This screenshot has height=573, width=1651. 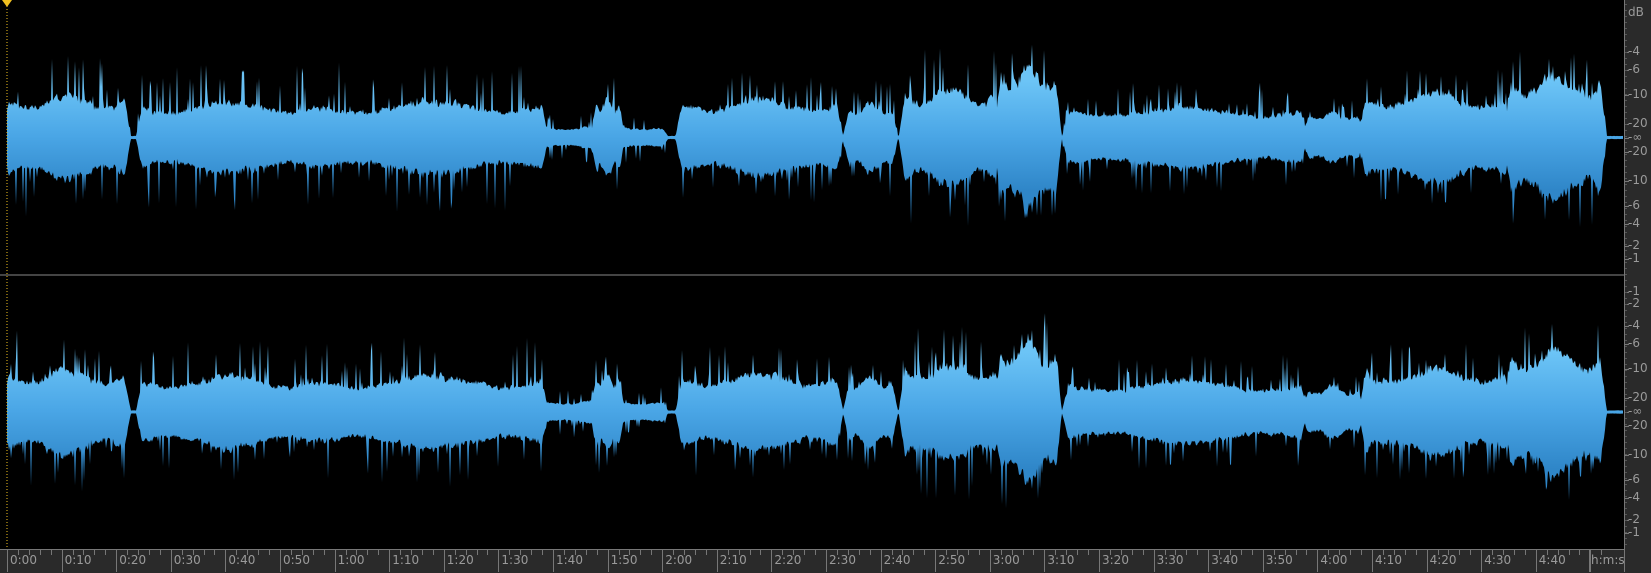 I want to click on ruler-label: 1:50, so click(x=624, y=560).